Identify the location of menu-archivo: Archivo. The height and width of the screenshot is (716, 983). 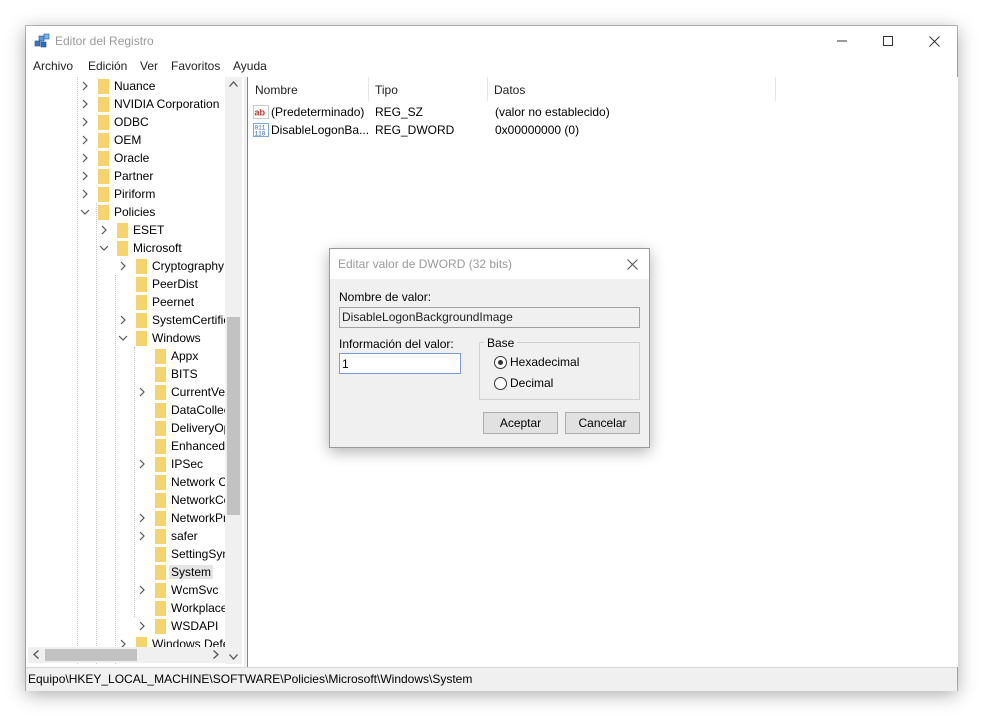
(53, 66).